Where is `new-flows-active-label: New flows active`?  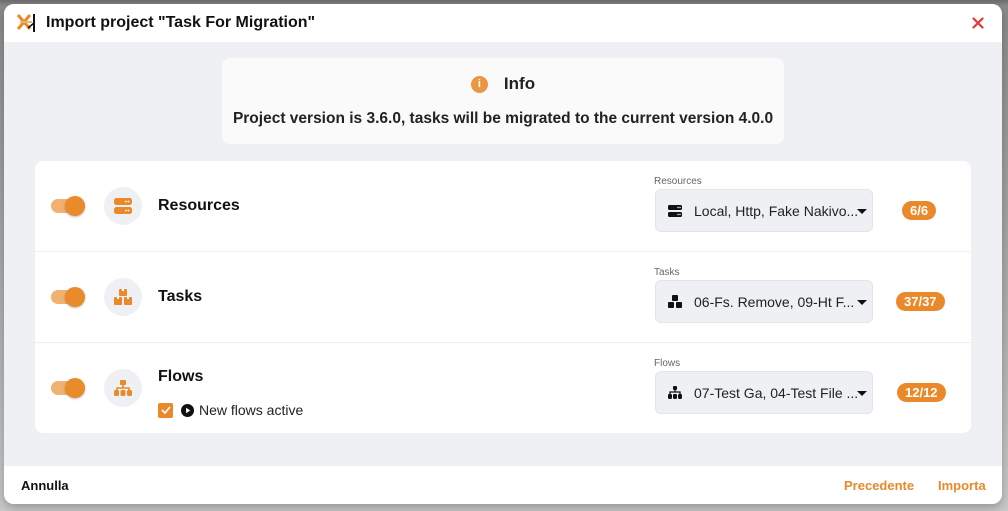
new-flows-active-label: New flows active is located at coordinates (251, 410).